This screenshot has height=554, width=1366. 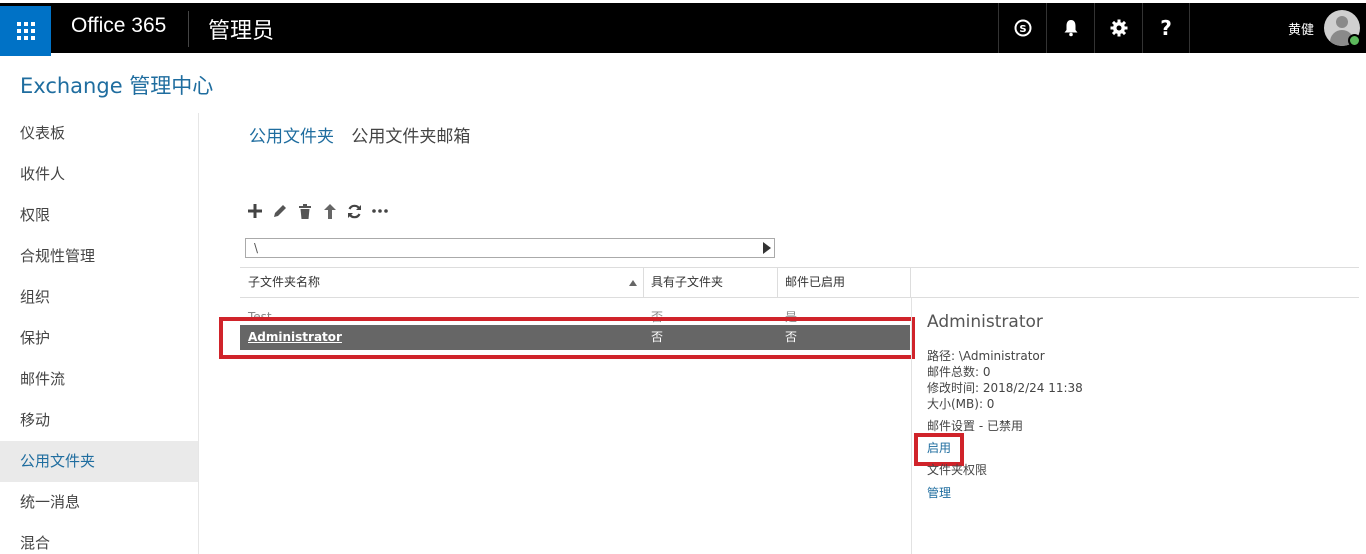 I want to click on details-divider, so click(x=911, y=426).